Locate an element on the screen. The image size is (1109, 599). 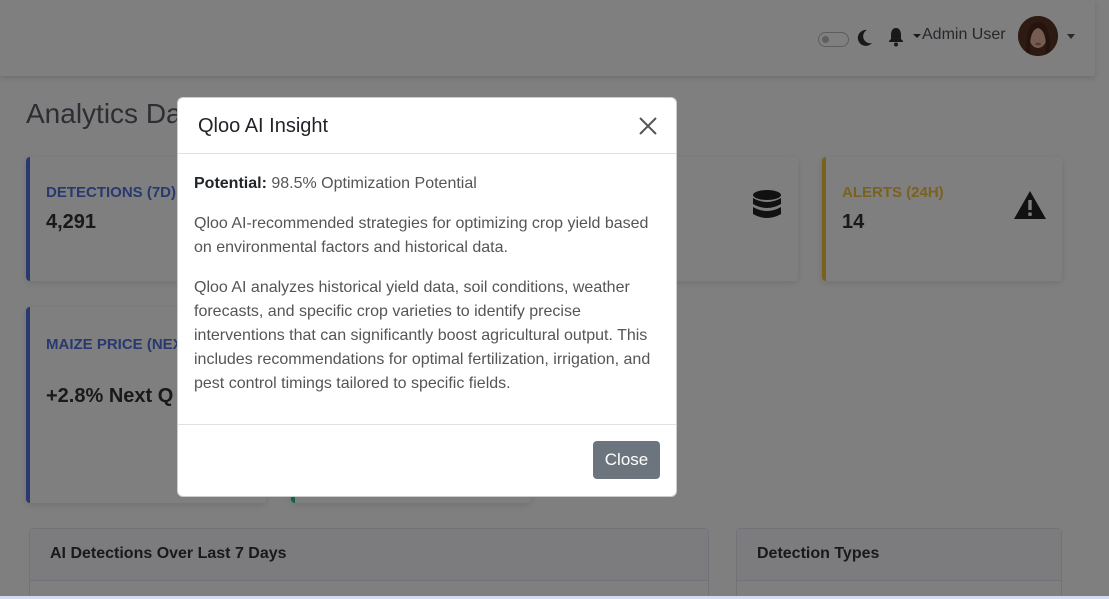
modal-header: Qloo AI Insight is located at coordinates (427, 126).